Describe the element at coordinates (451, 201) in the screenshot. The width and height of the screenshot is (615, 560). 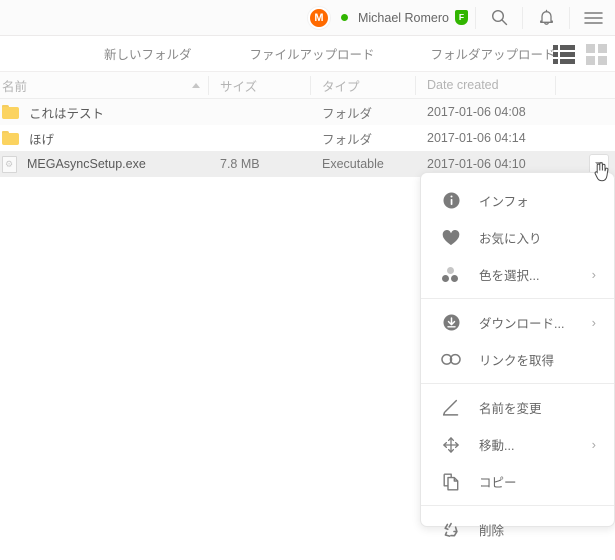
I see `info-icon` at that location.